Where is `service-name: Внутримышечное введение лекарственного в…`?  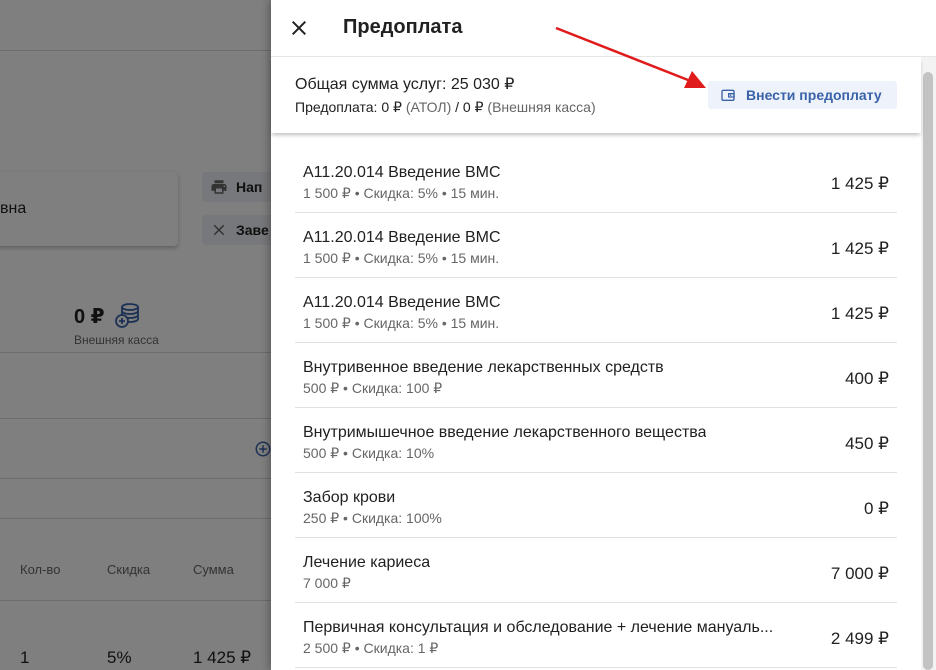 service-name: Внутримышечное введение лекарственного в… is located at coordinates (505, 432).